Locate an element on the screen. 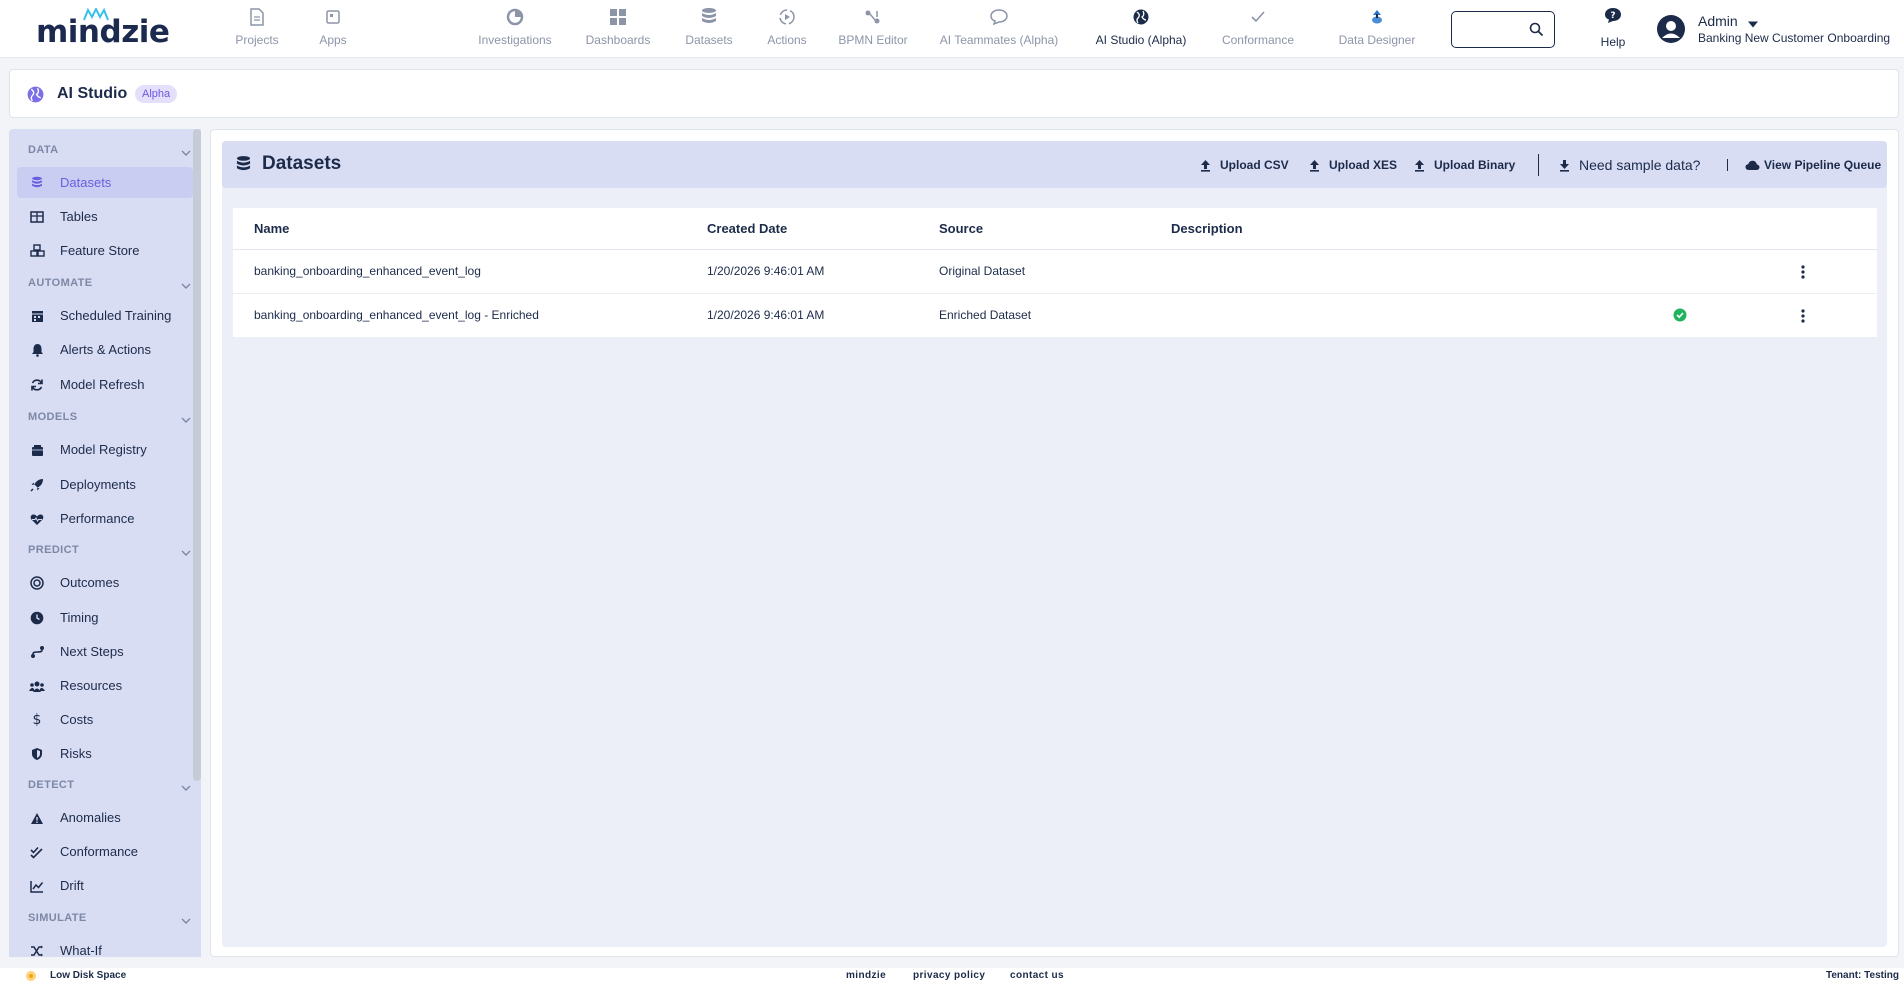  sidebar-item-resources: Resources is located at coordinates (105, 685).